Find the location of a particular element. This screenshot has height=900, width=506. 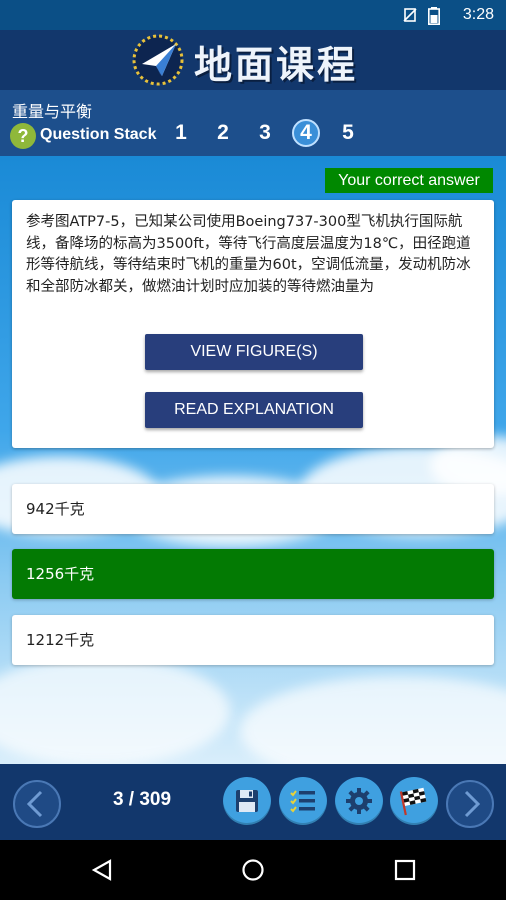

settings-button is located at coordinates (359, 801).